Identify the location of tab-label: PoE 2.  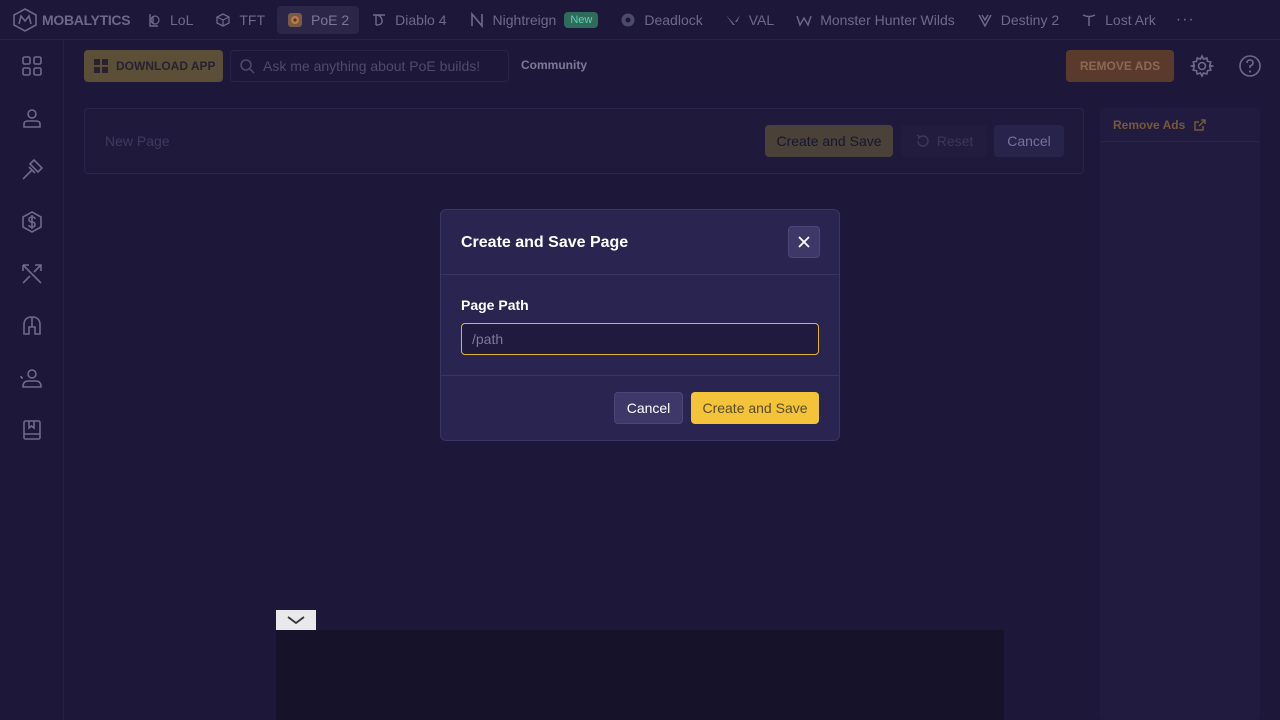
(330, 19).